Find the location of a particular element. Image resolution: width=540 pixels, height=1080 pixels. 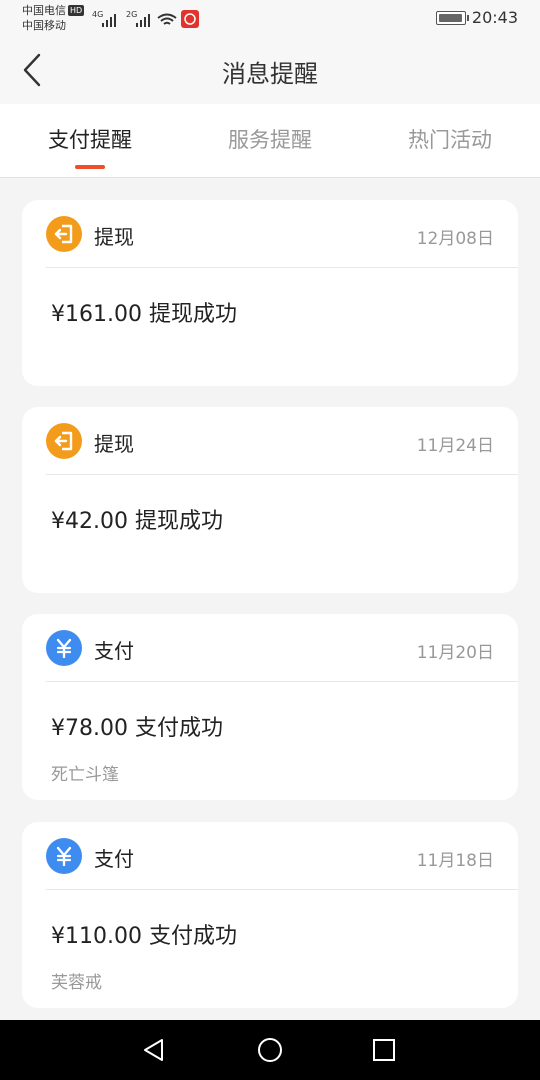

message-date: 11月18日 is located at coordinates (455, 861).